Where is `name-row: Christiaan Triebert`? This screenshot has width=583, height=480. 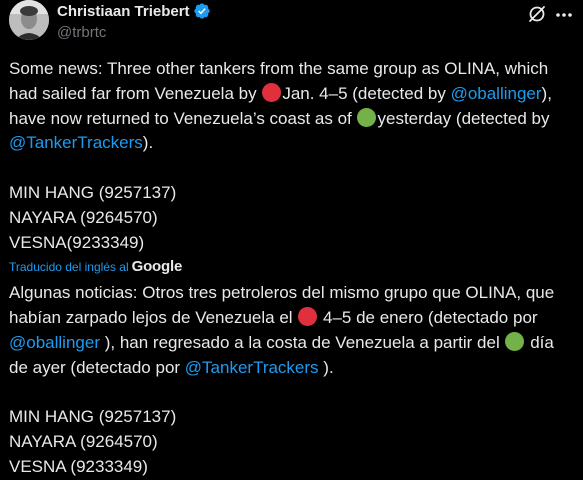 name-row: Christiaan Triebert is located at coordinates (134, 11).